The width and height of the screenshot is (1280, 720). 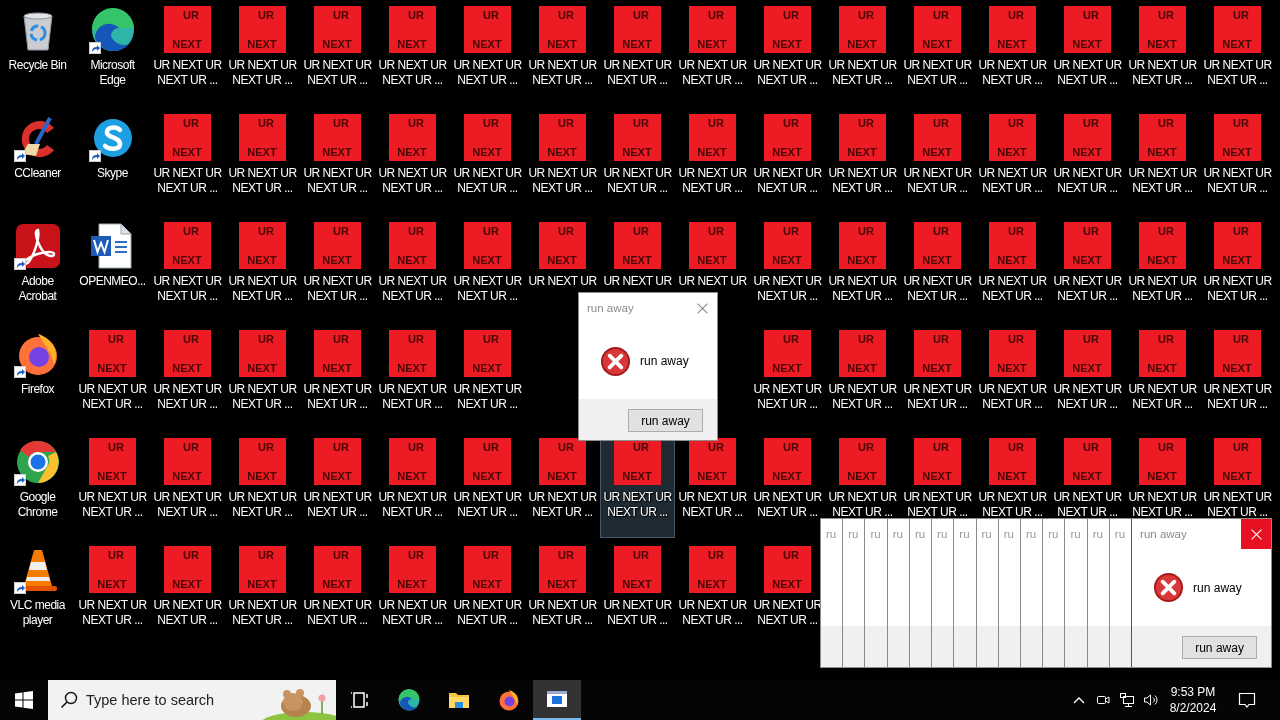 What do you see at coordinates (112, 73) in the screenshot?
I see `icon-label: Microsoft Edge` at bounding box center [112, 73].